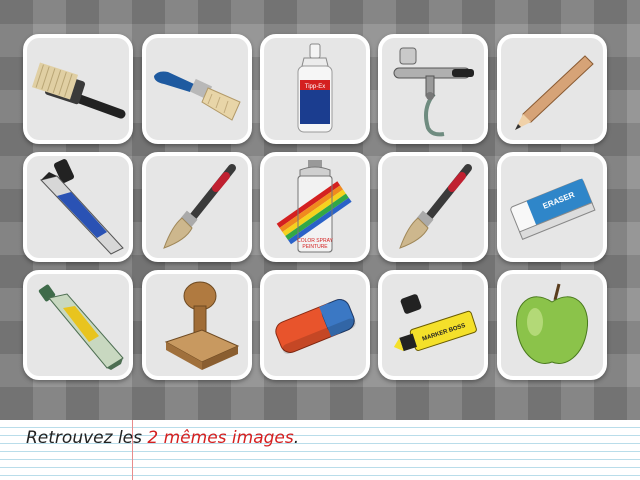 This screenshot has width=640, height=480. I want to click on red-blue-eraser-icon, so click(315, 326).